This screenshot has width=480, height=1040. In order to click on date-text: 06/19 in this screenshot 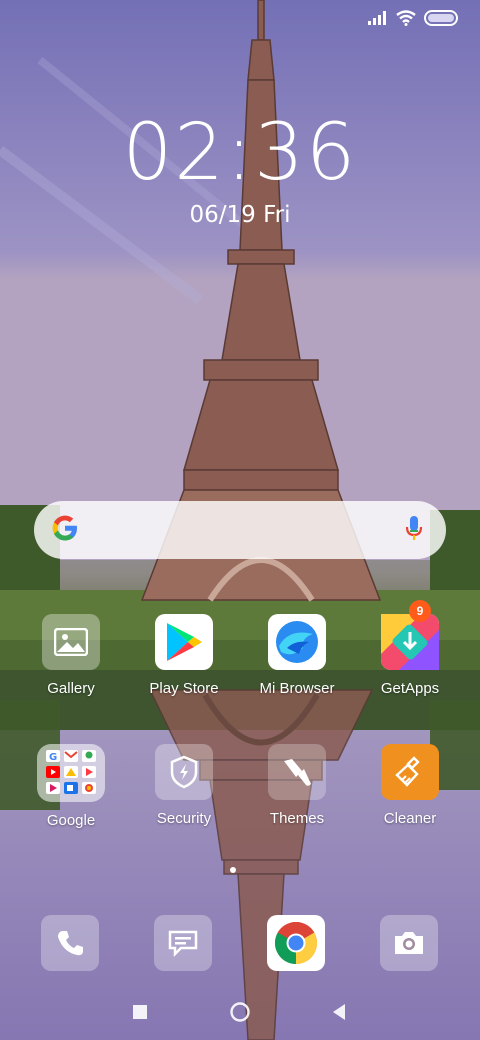, I will do `click(222, 215)`.